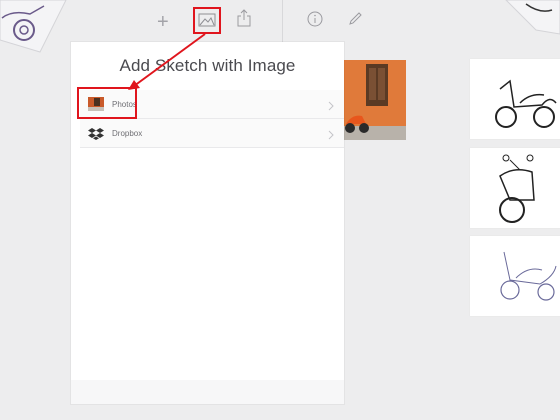  What do you see at coordinates (167, 61) in the screenshot?
I see `annotation-arrow` at bounding box center [167, 61].